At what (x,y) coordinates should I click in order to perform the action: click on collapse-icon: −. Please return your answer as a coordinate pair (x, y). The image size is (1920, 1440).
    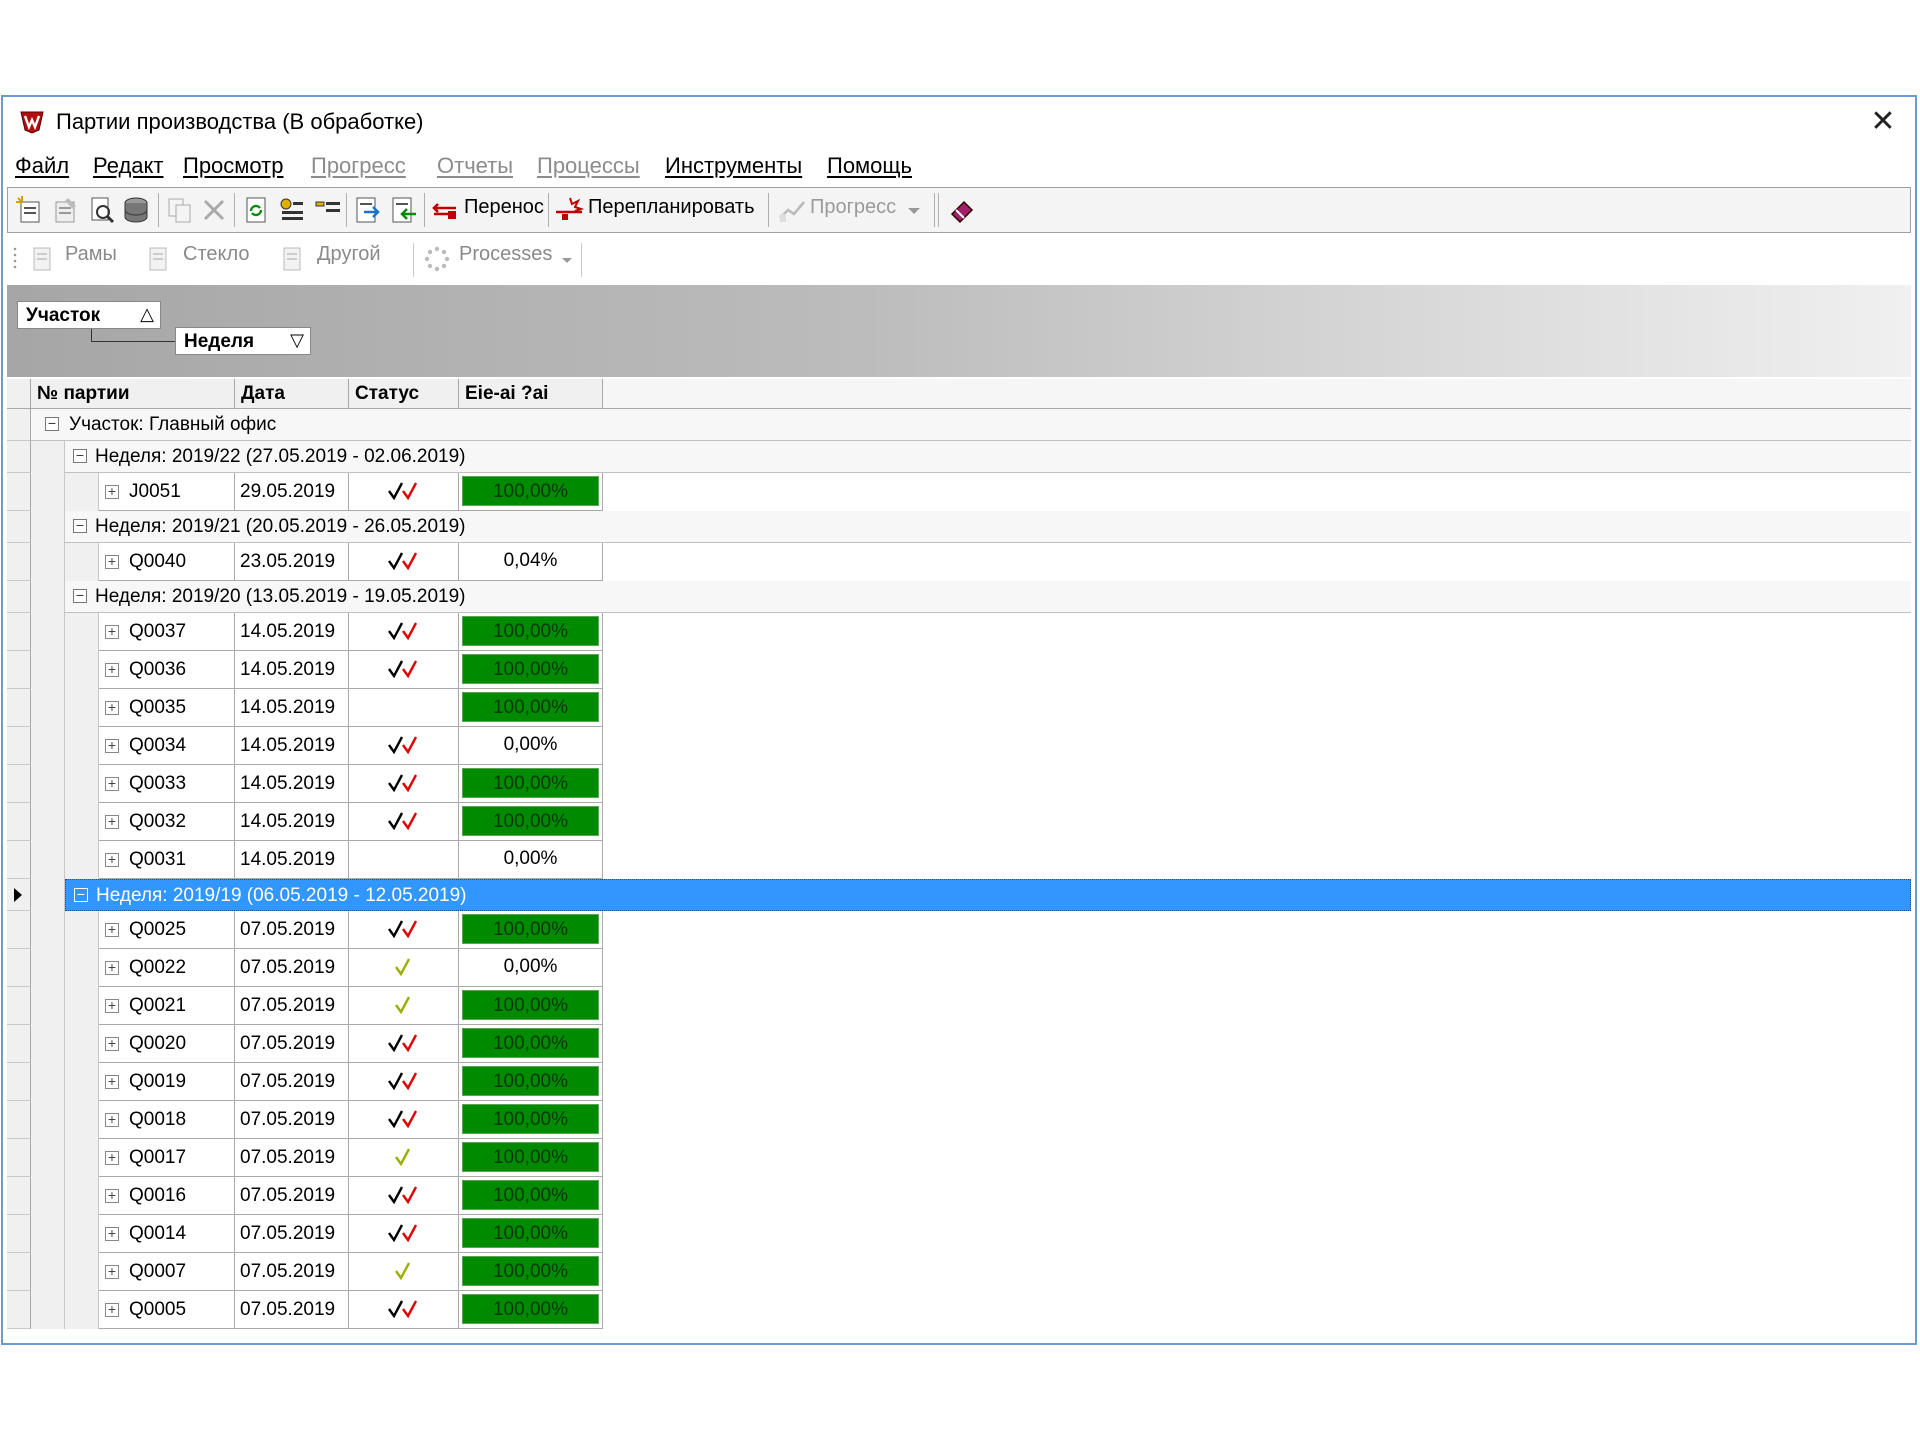
    Looking at the image, I should click on (52, 423).